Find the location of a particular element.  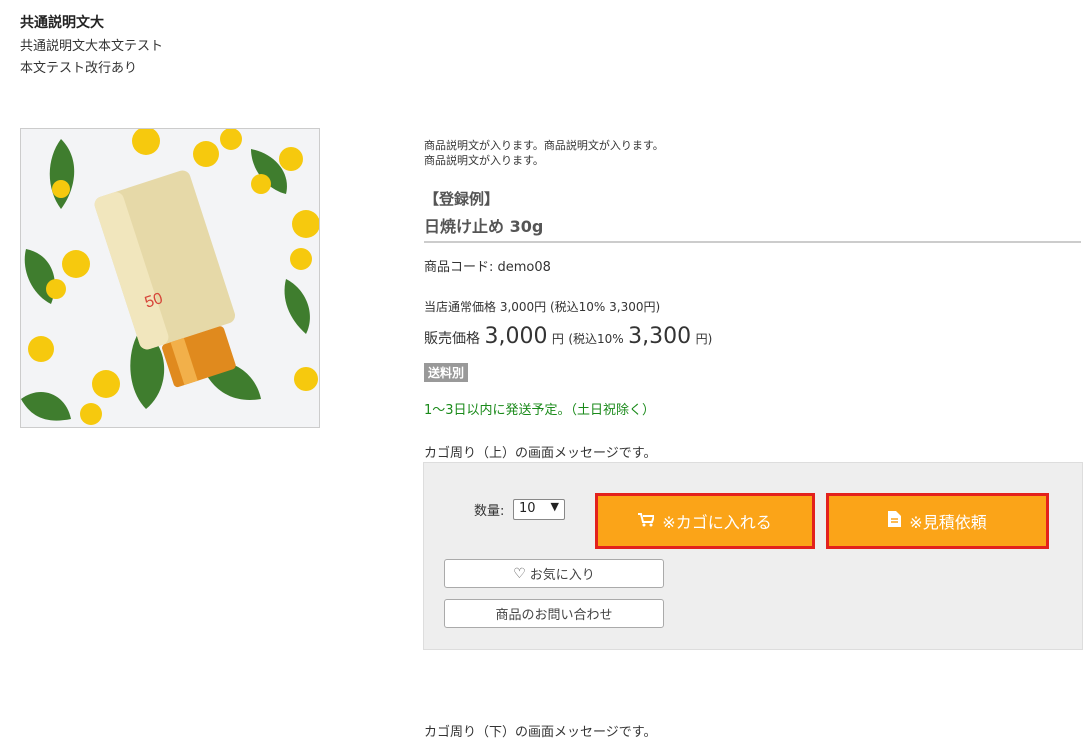

product-inquiry-label: 商品のお問い合わせ is located at coordinates (554, 615).